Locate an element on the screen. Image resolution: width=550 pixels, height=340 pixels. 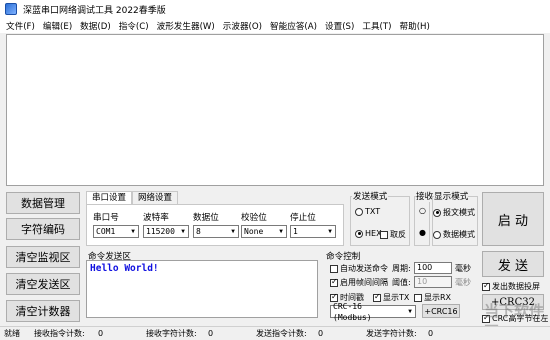
start-button: 启 动 is located at coordinates (513, 219).